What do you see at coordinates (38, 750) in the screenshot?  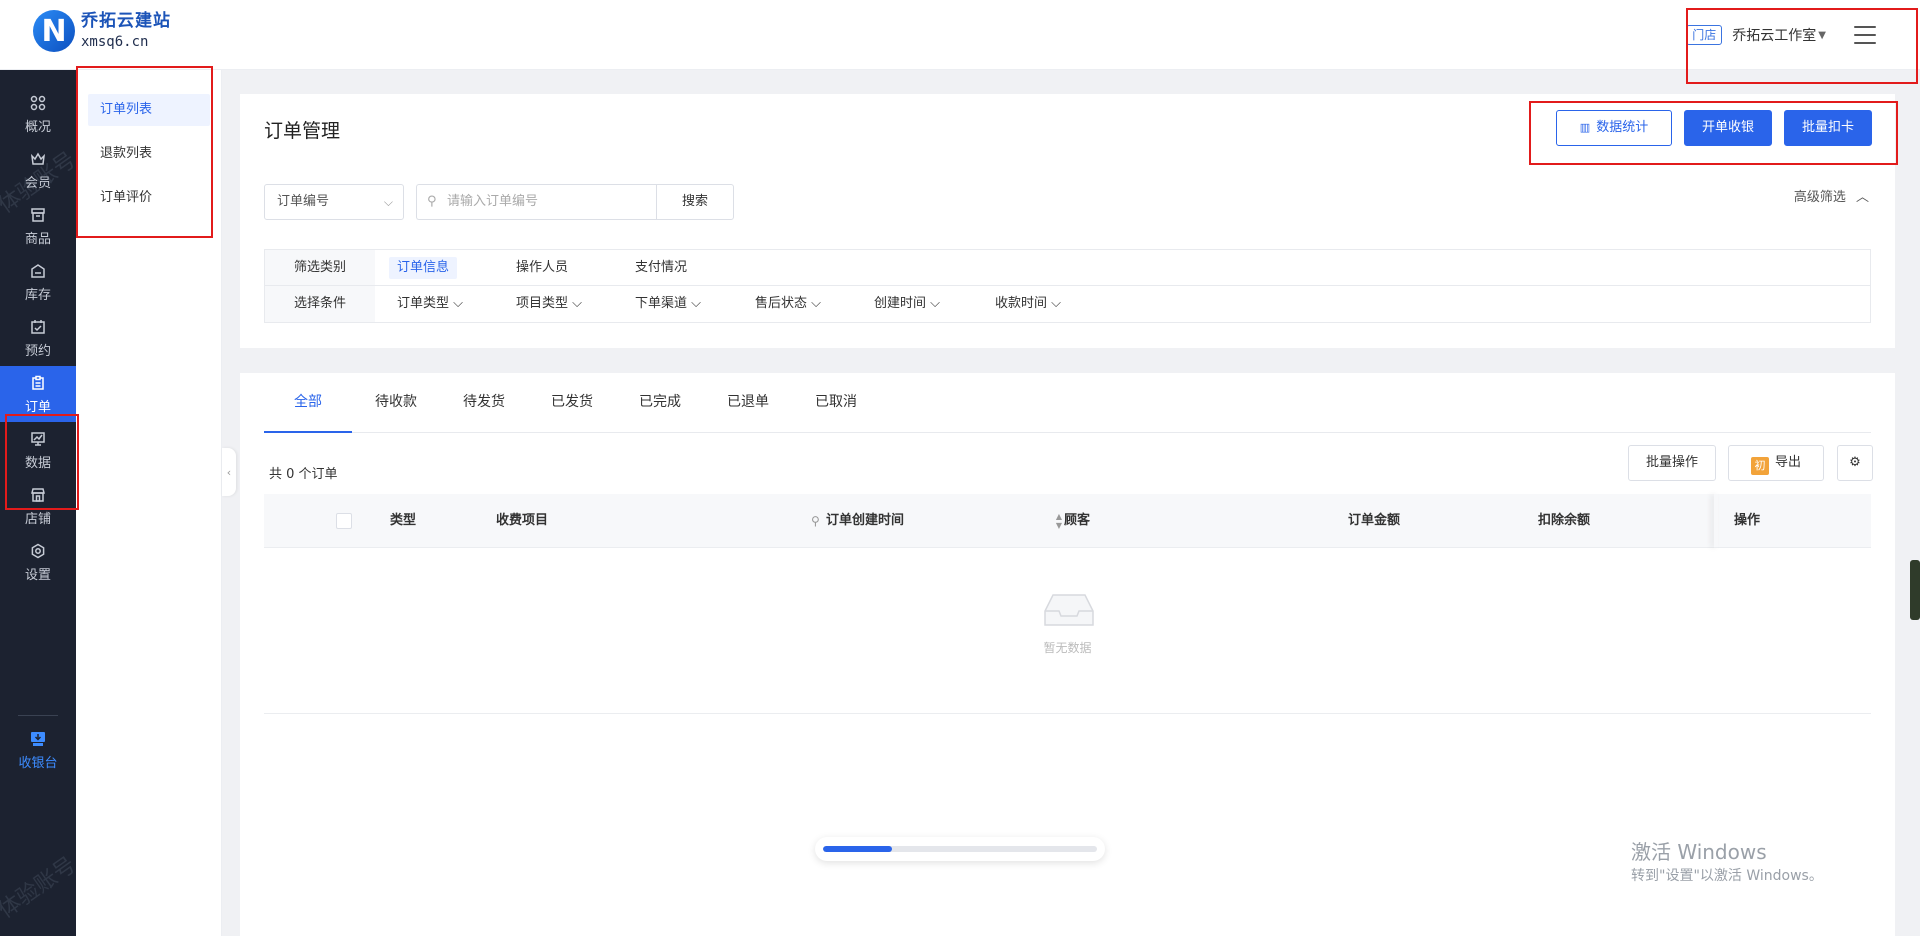 I see `nav-item-cashier: 收银台` at bounding box center [38, 750].